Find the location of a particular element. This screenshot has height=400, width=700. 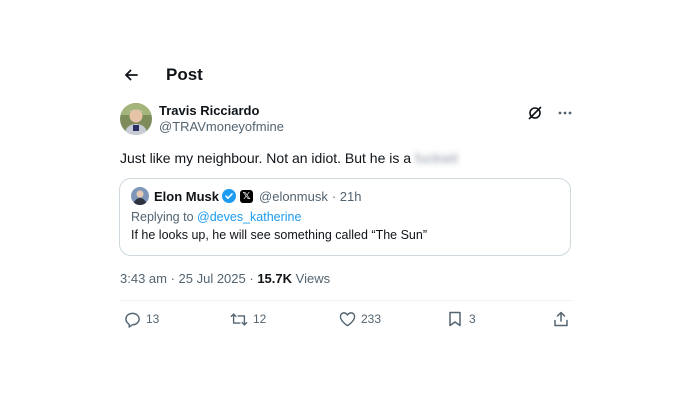

quoted-post-age: · 21h is located at coordinates (346, 196).